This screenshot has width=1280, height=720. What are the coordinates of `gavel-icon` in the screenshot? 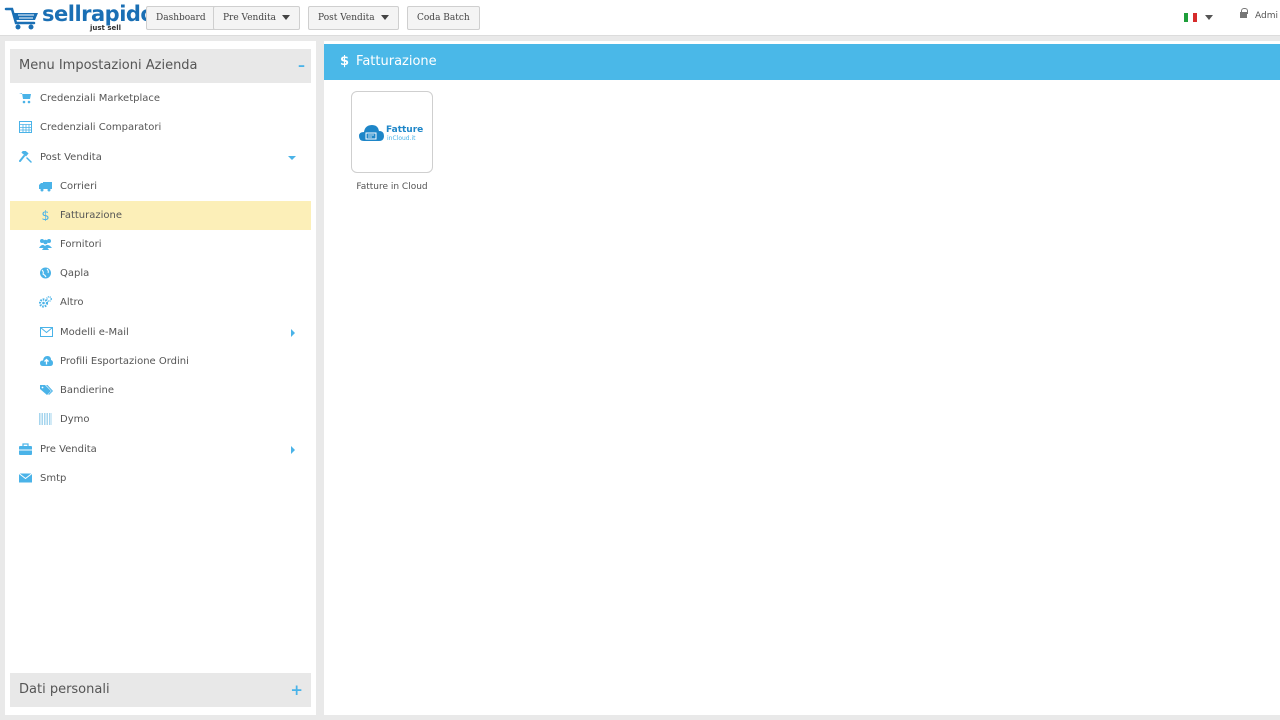 It's located at (25, 157).